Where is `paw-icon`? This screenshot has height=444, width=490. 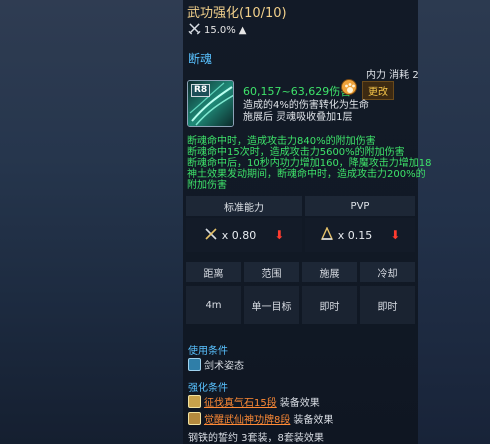 paw-icon is located at coordinates (349, 87).